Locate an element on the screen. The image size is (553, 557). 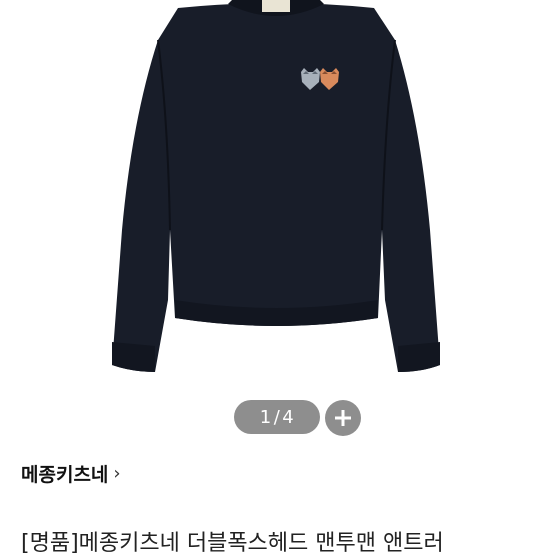
more-images-button is located at coordinates (343, 418).